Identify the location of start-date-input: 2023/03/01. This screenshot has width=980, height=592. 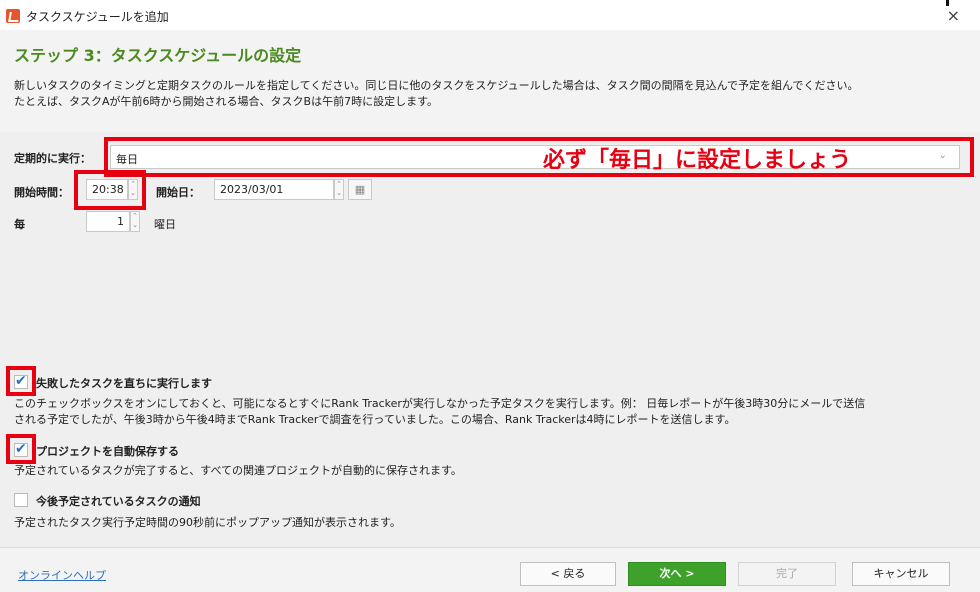
(274, 189).